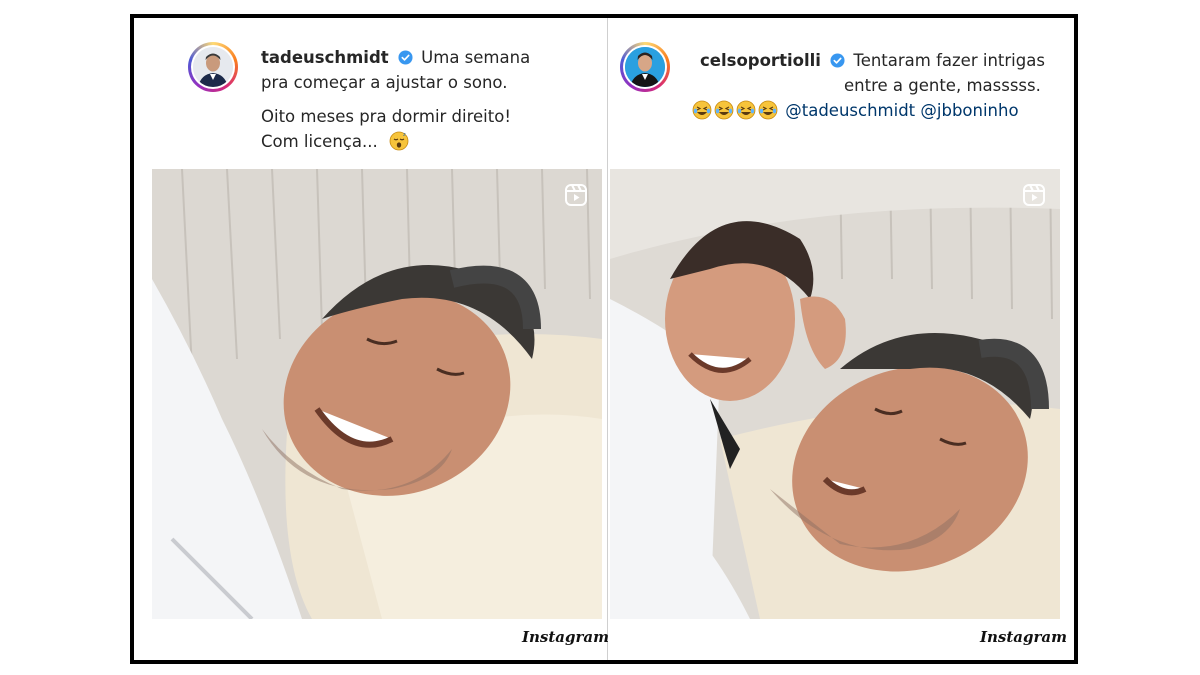 The image size is (1200, 675). Describe the element at coordinates (969, 110) in the screenshot. I see `mention-jbboninho: @jbboninho` at that location.